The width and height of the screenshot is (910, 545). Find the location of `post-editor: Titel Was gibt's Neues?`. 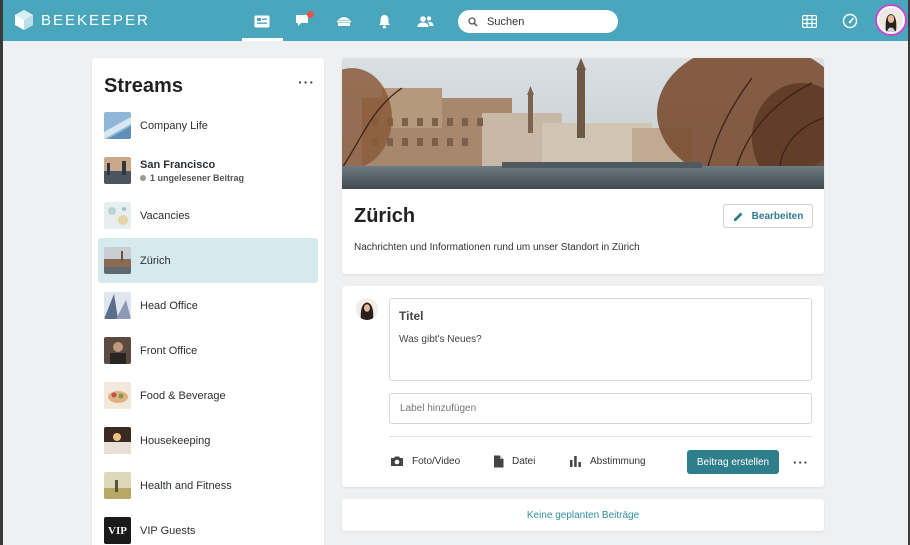

post-editor: Titel Was gibt's Neues? is located at coordinates (600, 339).